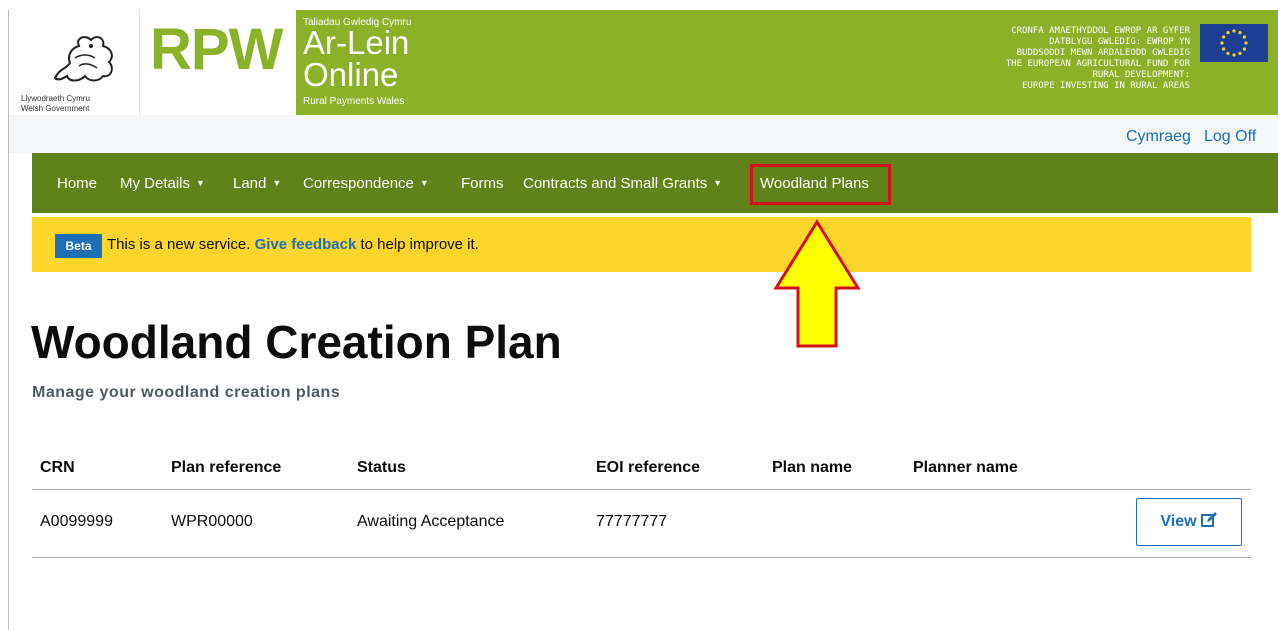 Image resolution: width=1278 pixels, height=630 pixels. I want to click on page-title: Woodland Creation Plan, so click(296, 342).